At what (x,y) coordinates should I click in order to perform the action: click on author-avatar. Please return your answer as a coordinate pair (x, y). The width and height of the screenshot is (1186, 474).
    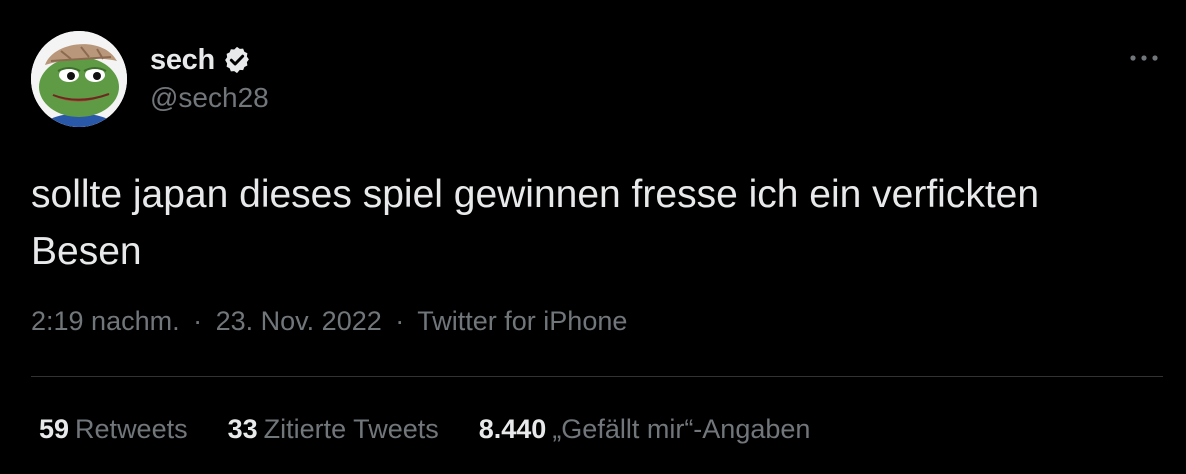
    Looking at the image, I should click on (79, 79).